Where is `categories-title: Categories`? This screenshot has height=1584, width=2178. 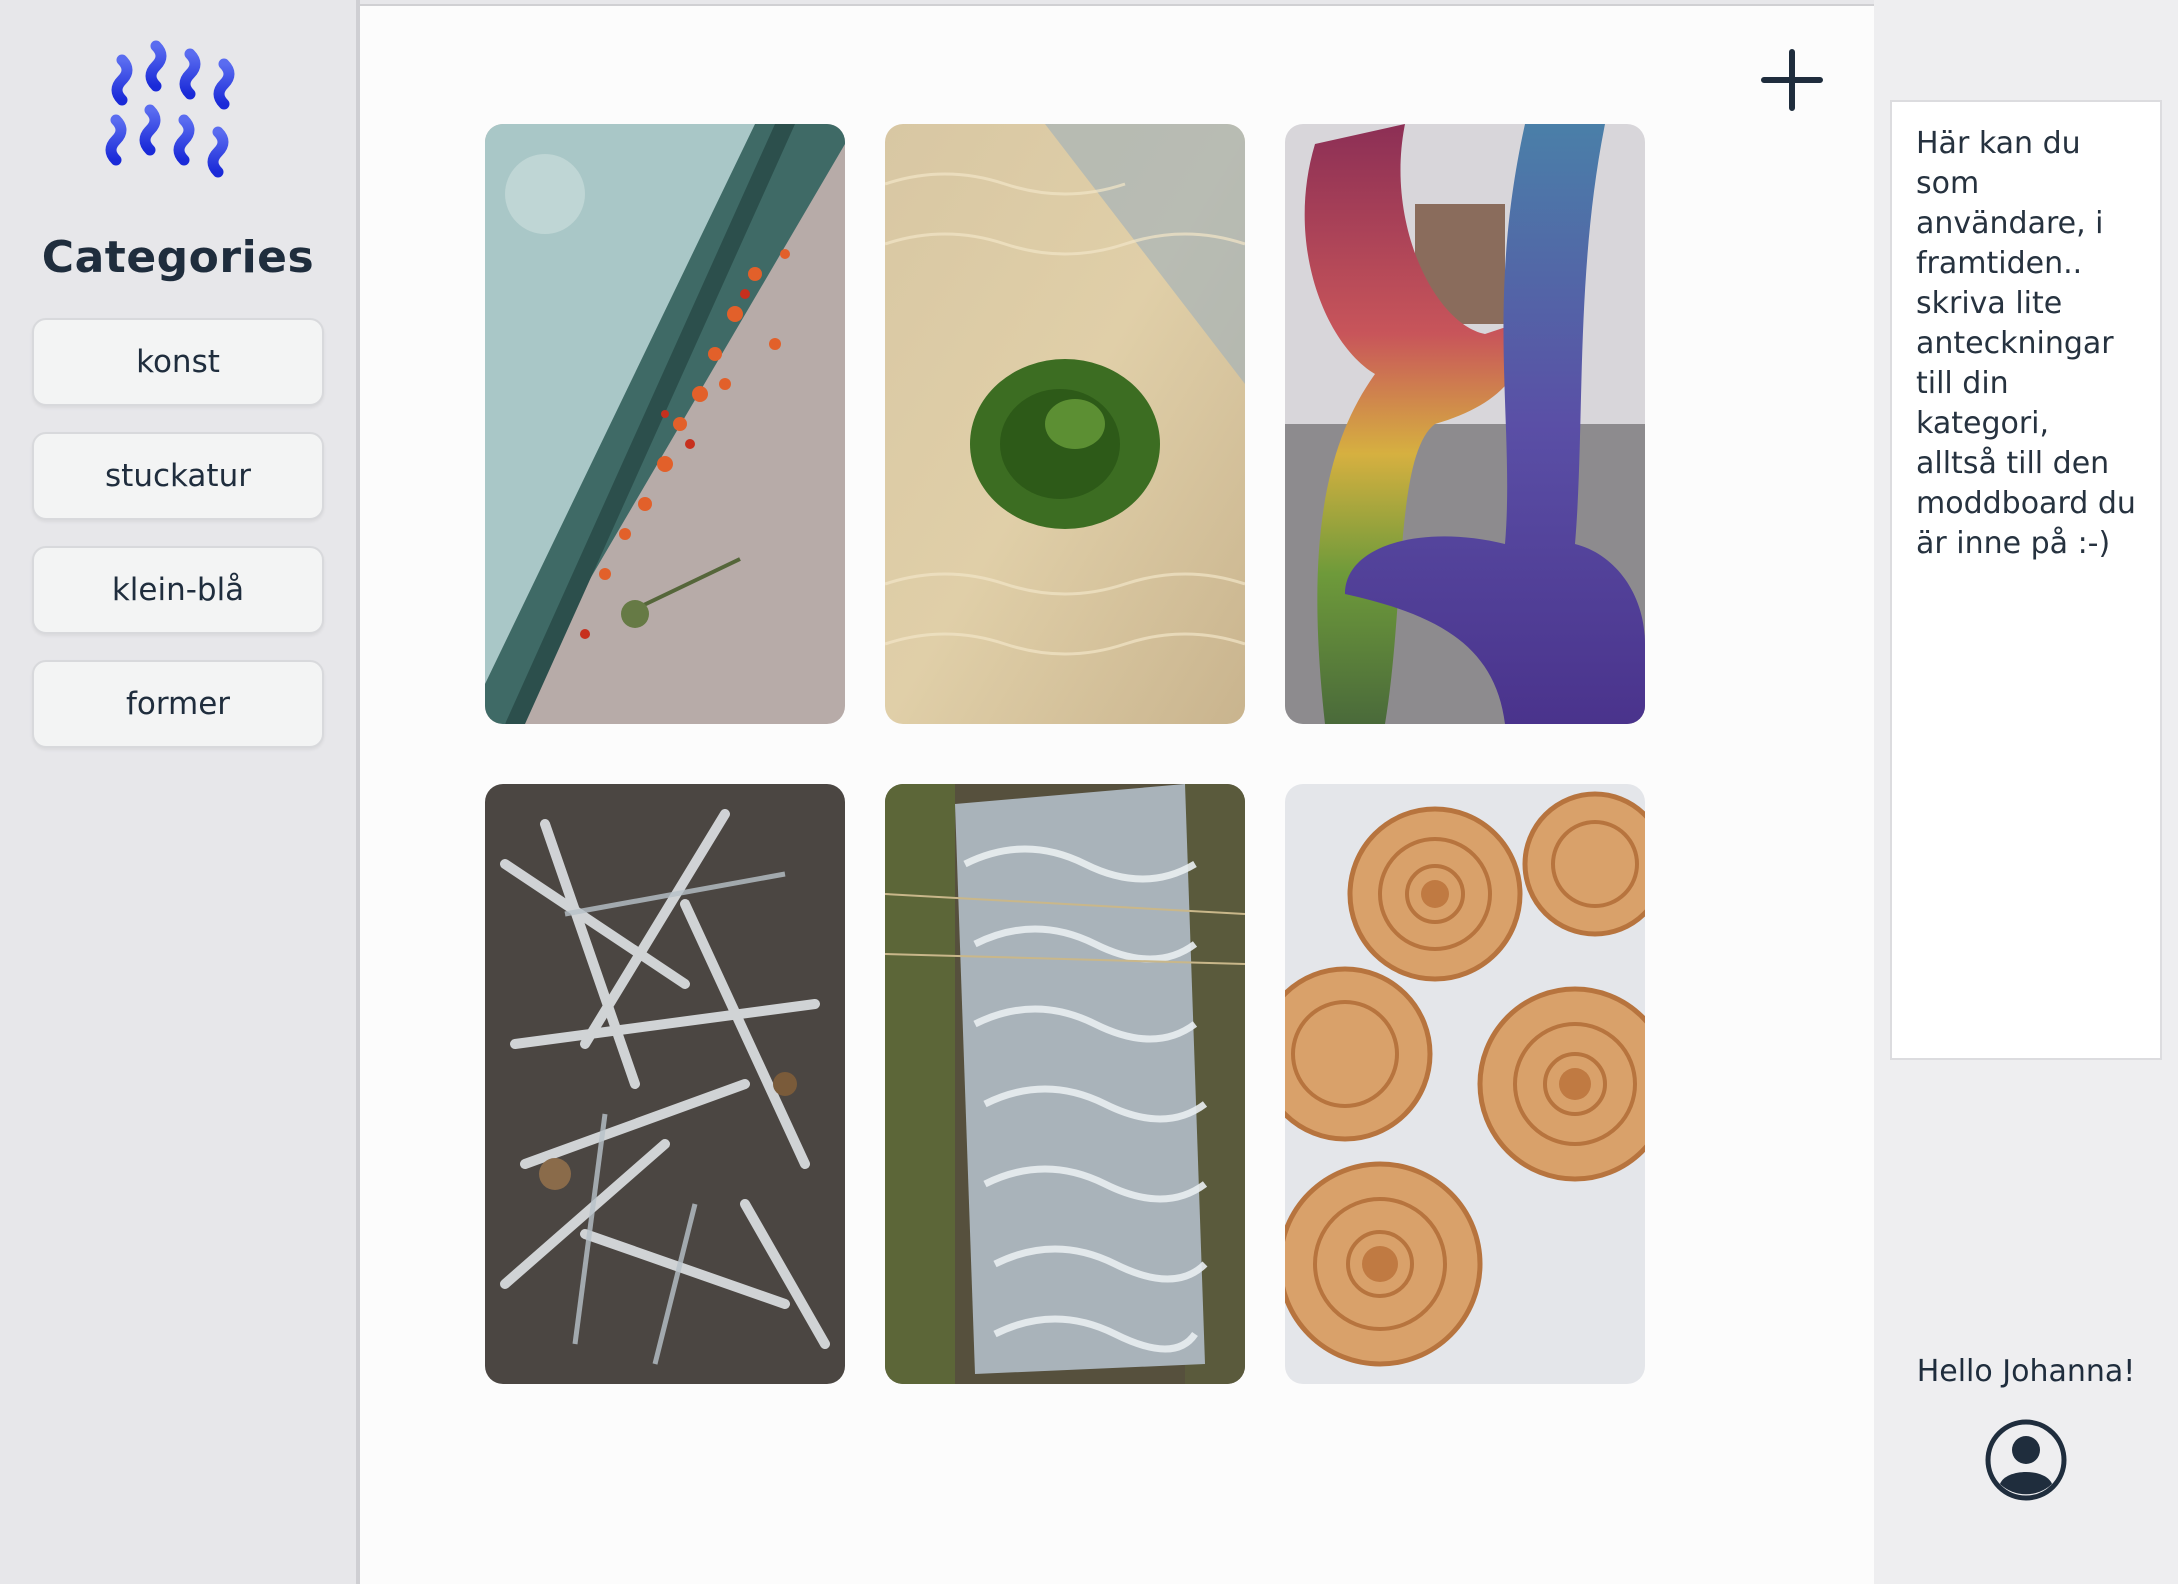 categories-title: Categories is located at coordinates (178, 257).